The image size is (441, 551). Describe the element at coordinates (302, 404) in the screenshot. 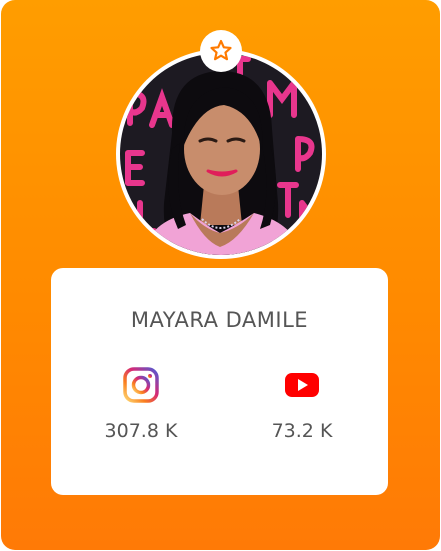

I see `youtube-stat: 73.2 K` at that location.